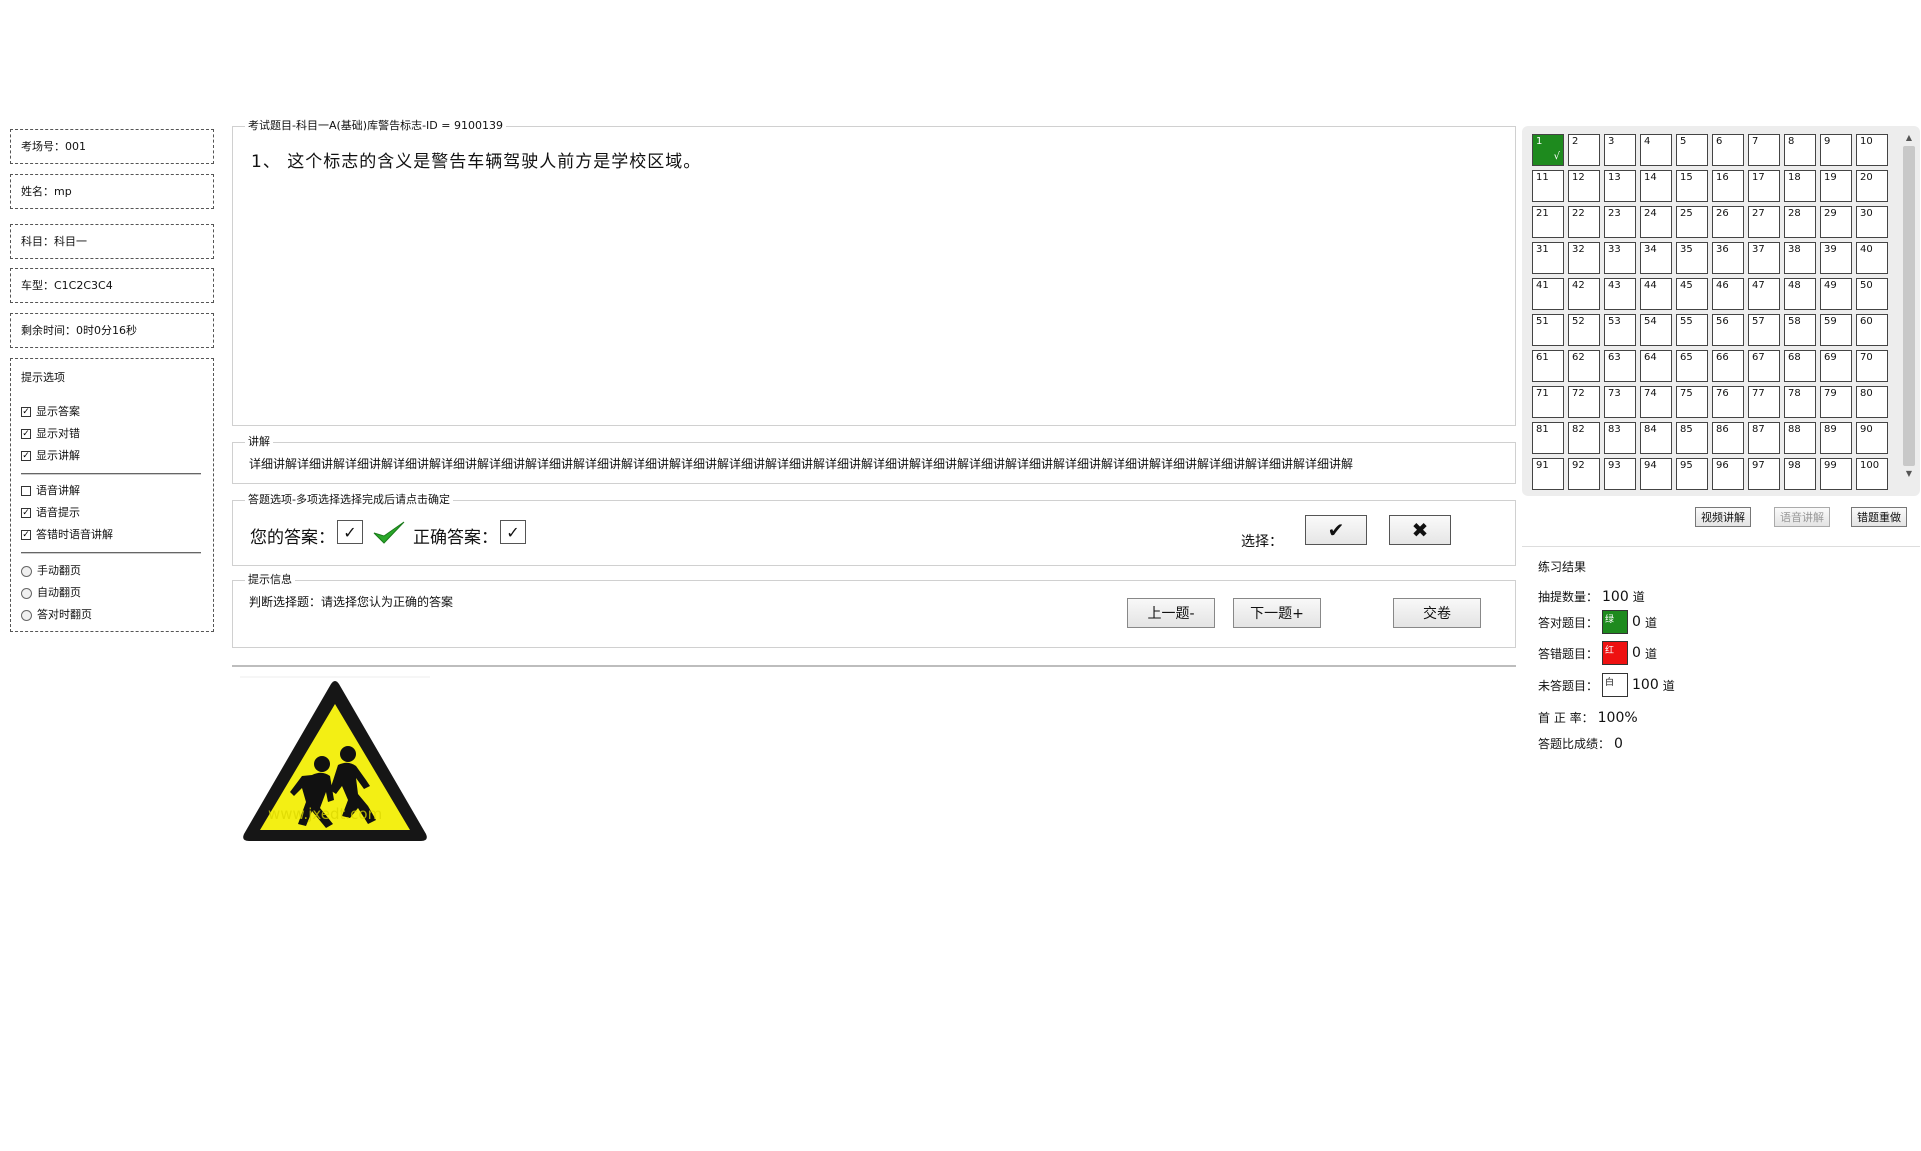 The height and width of the screenshot is (1151, 1921). I want to click on show-right-wrong-checkbox: ✓, so click(26, 434).